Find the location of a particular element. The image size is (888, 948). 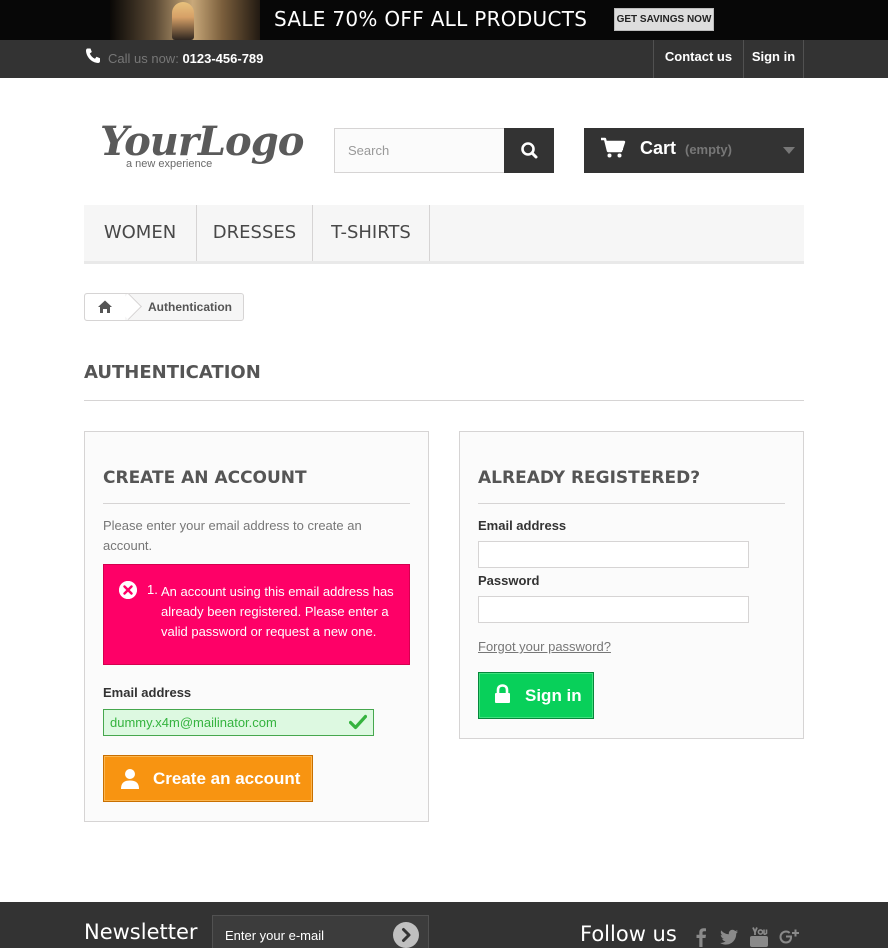

cart-status: (empty) is located at coordinates (708, 149).